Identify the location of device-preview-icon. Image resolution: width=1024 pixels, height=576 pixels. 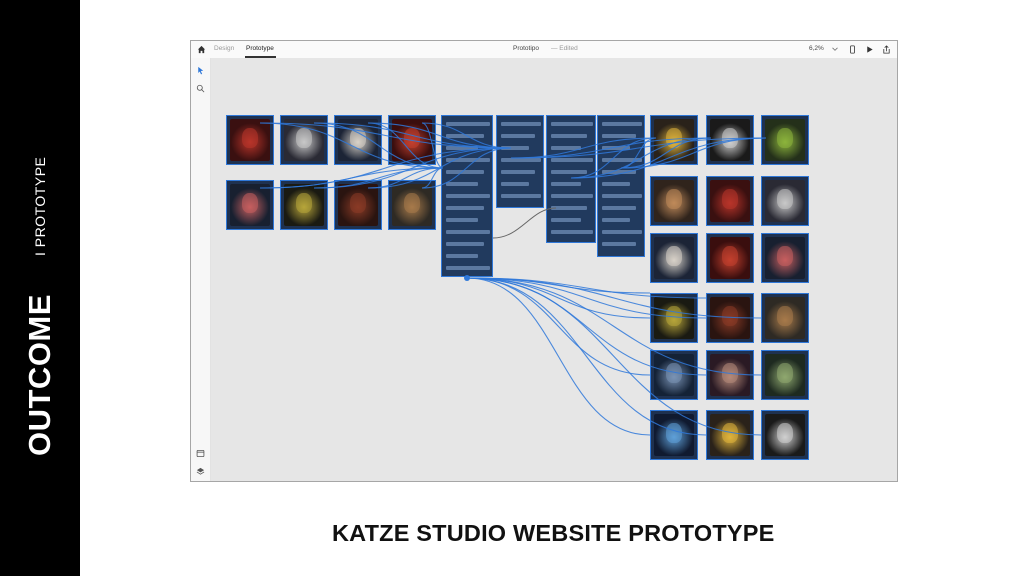
(852, 49).